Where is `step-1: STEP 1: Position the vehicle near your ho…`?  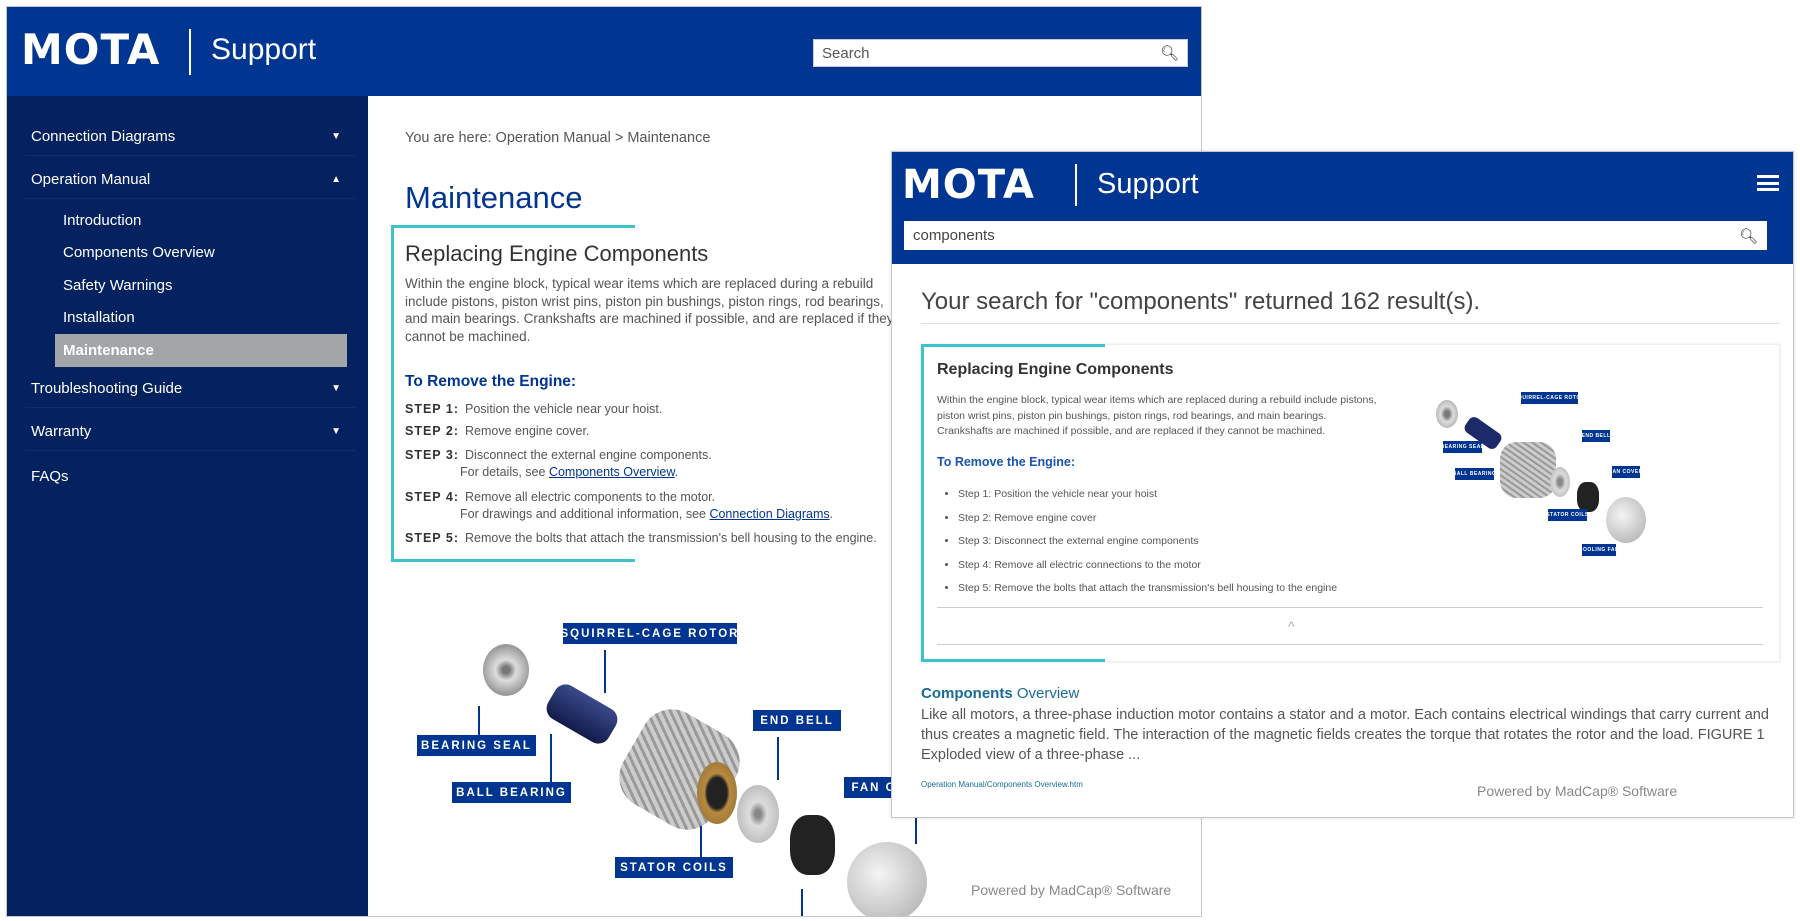
step-1: STEP 1: Position the vehicle near your ho… is located at coordinates (533, 409).